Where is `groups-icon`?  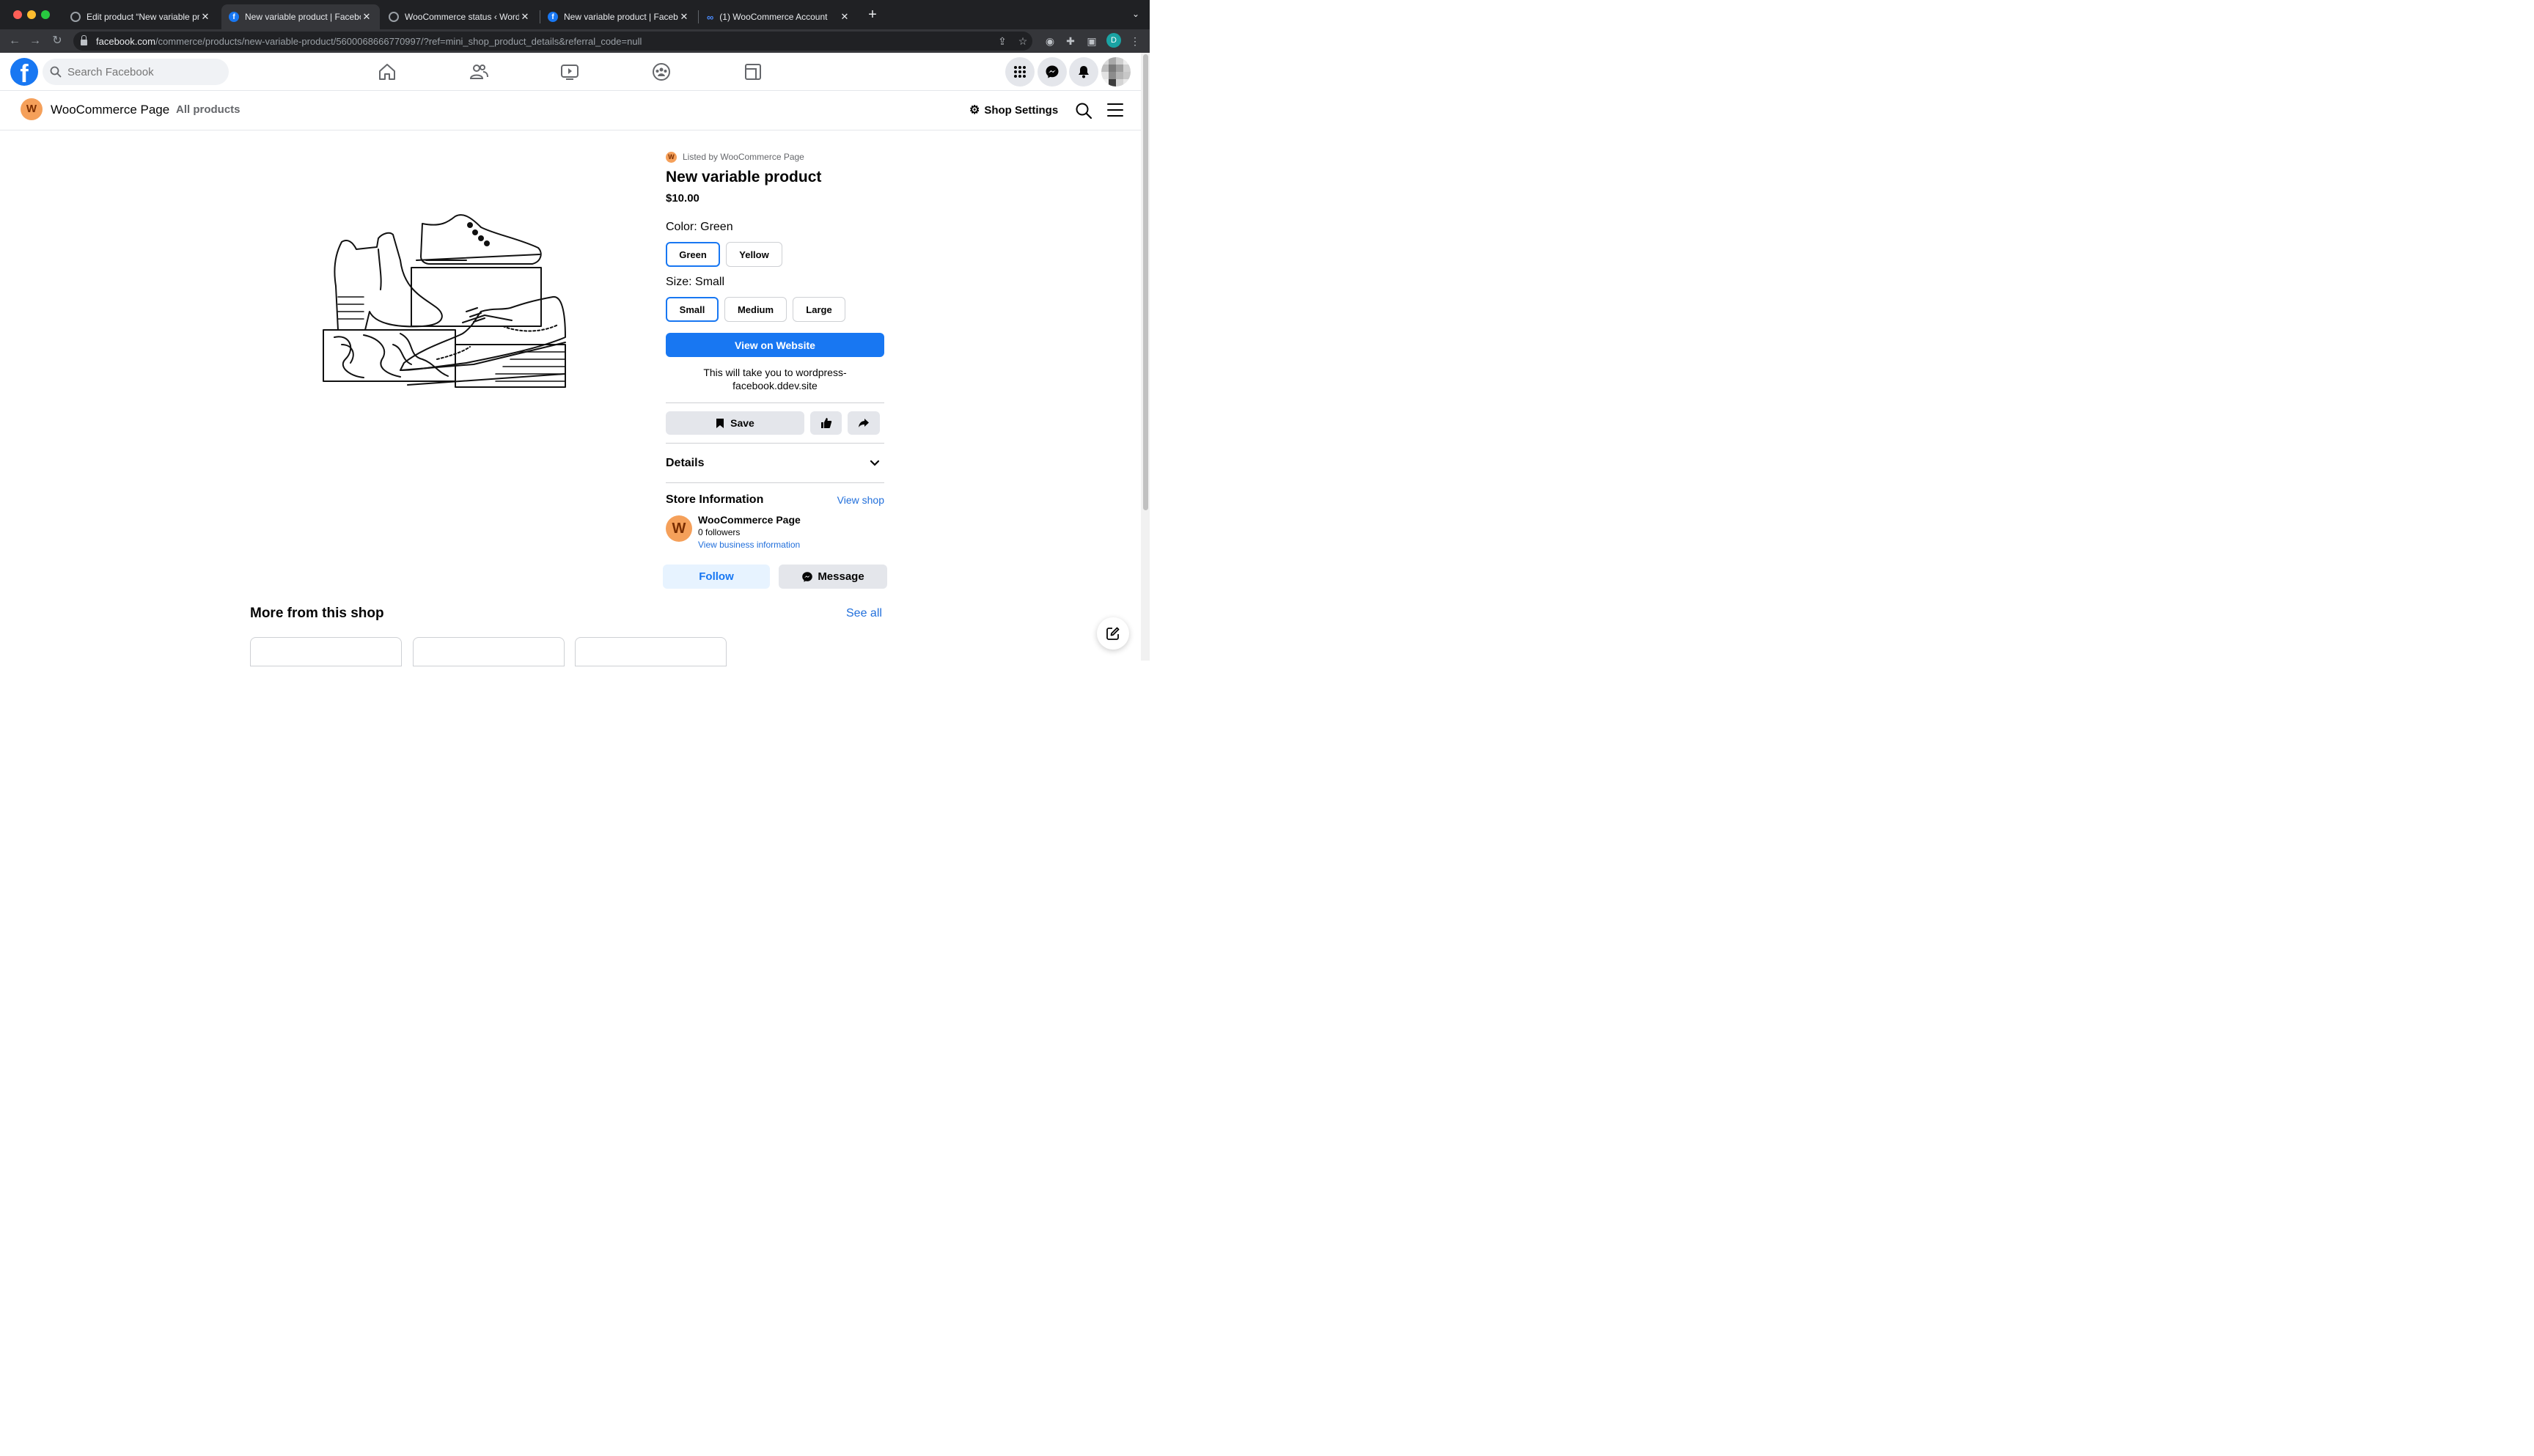
groups-icon is located at coordinates (661, 72).